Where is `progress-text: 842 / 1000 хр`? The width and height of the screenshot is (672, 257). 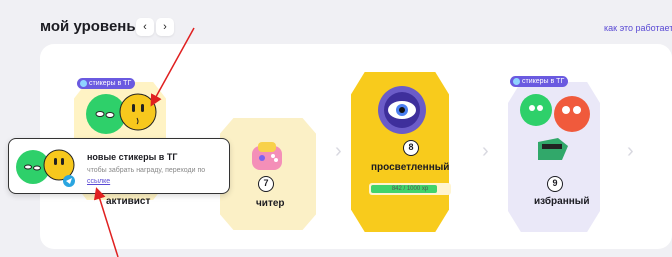 progress-text: 842 / 1000 хр is located at coordinates (410, 189).